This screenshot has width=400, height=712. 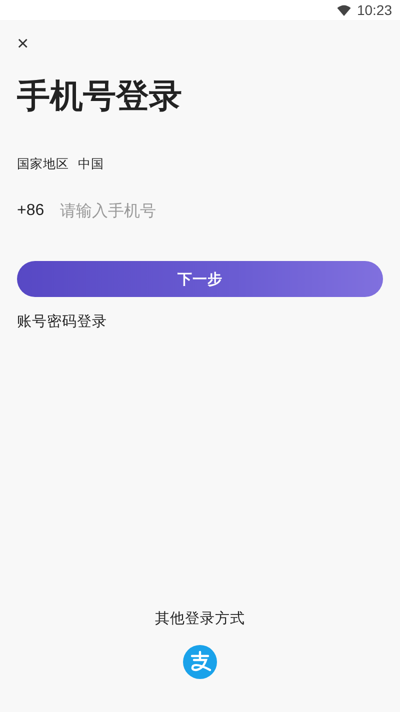 I want to click on payment-logo-icon, so click(x=200, y=662).